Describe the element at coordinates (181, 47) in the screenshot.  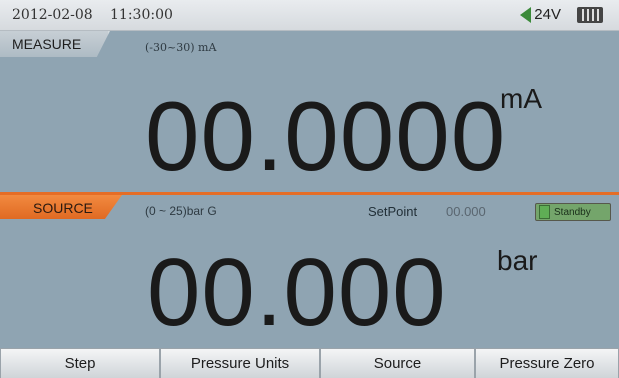
I see `measure-range: (-30~30) mA` at that location.